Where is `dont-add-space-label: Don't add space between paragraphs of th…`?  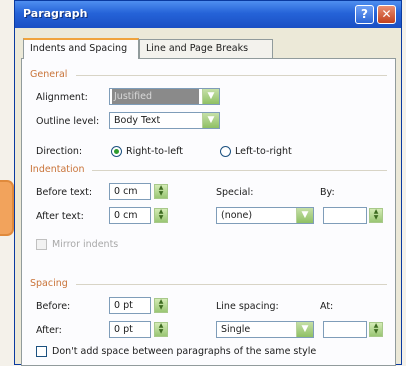
dont-add-space-label: Don't add space between paragraphs of th… is located at coordinates (184, 351).